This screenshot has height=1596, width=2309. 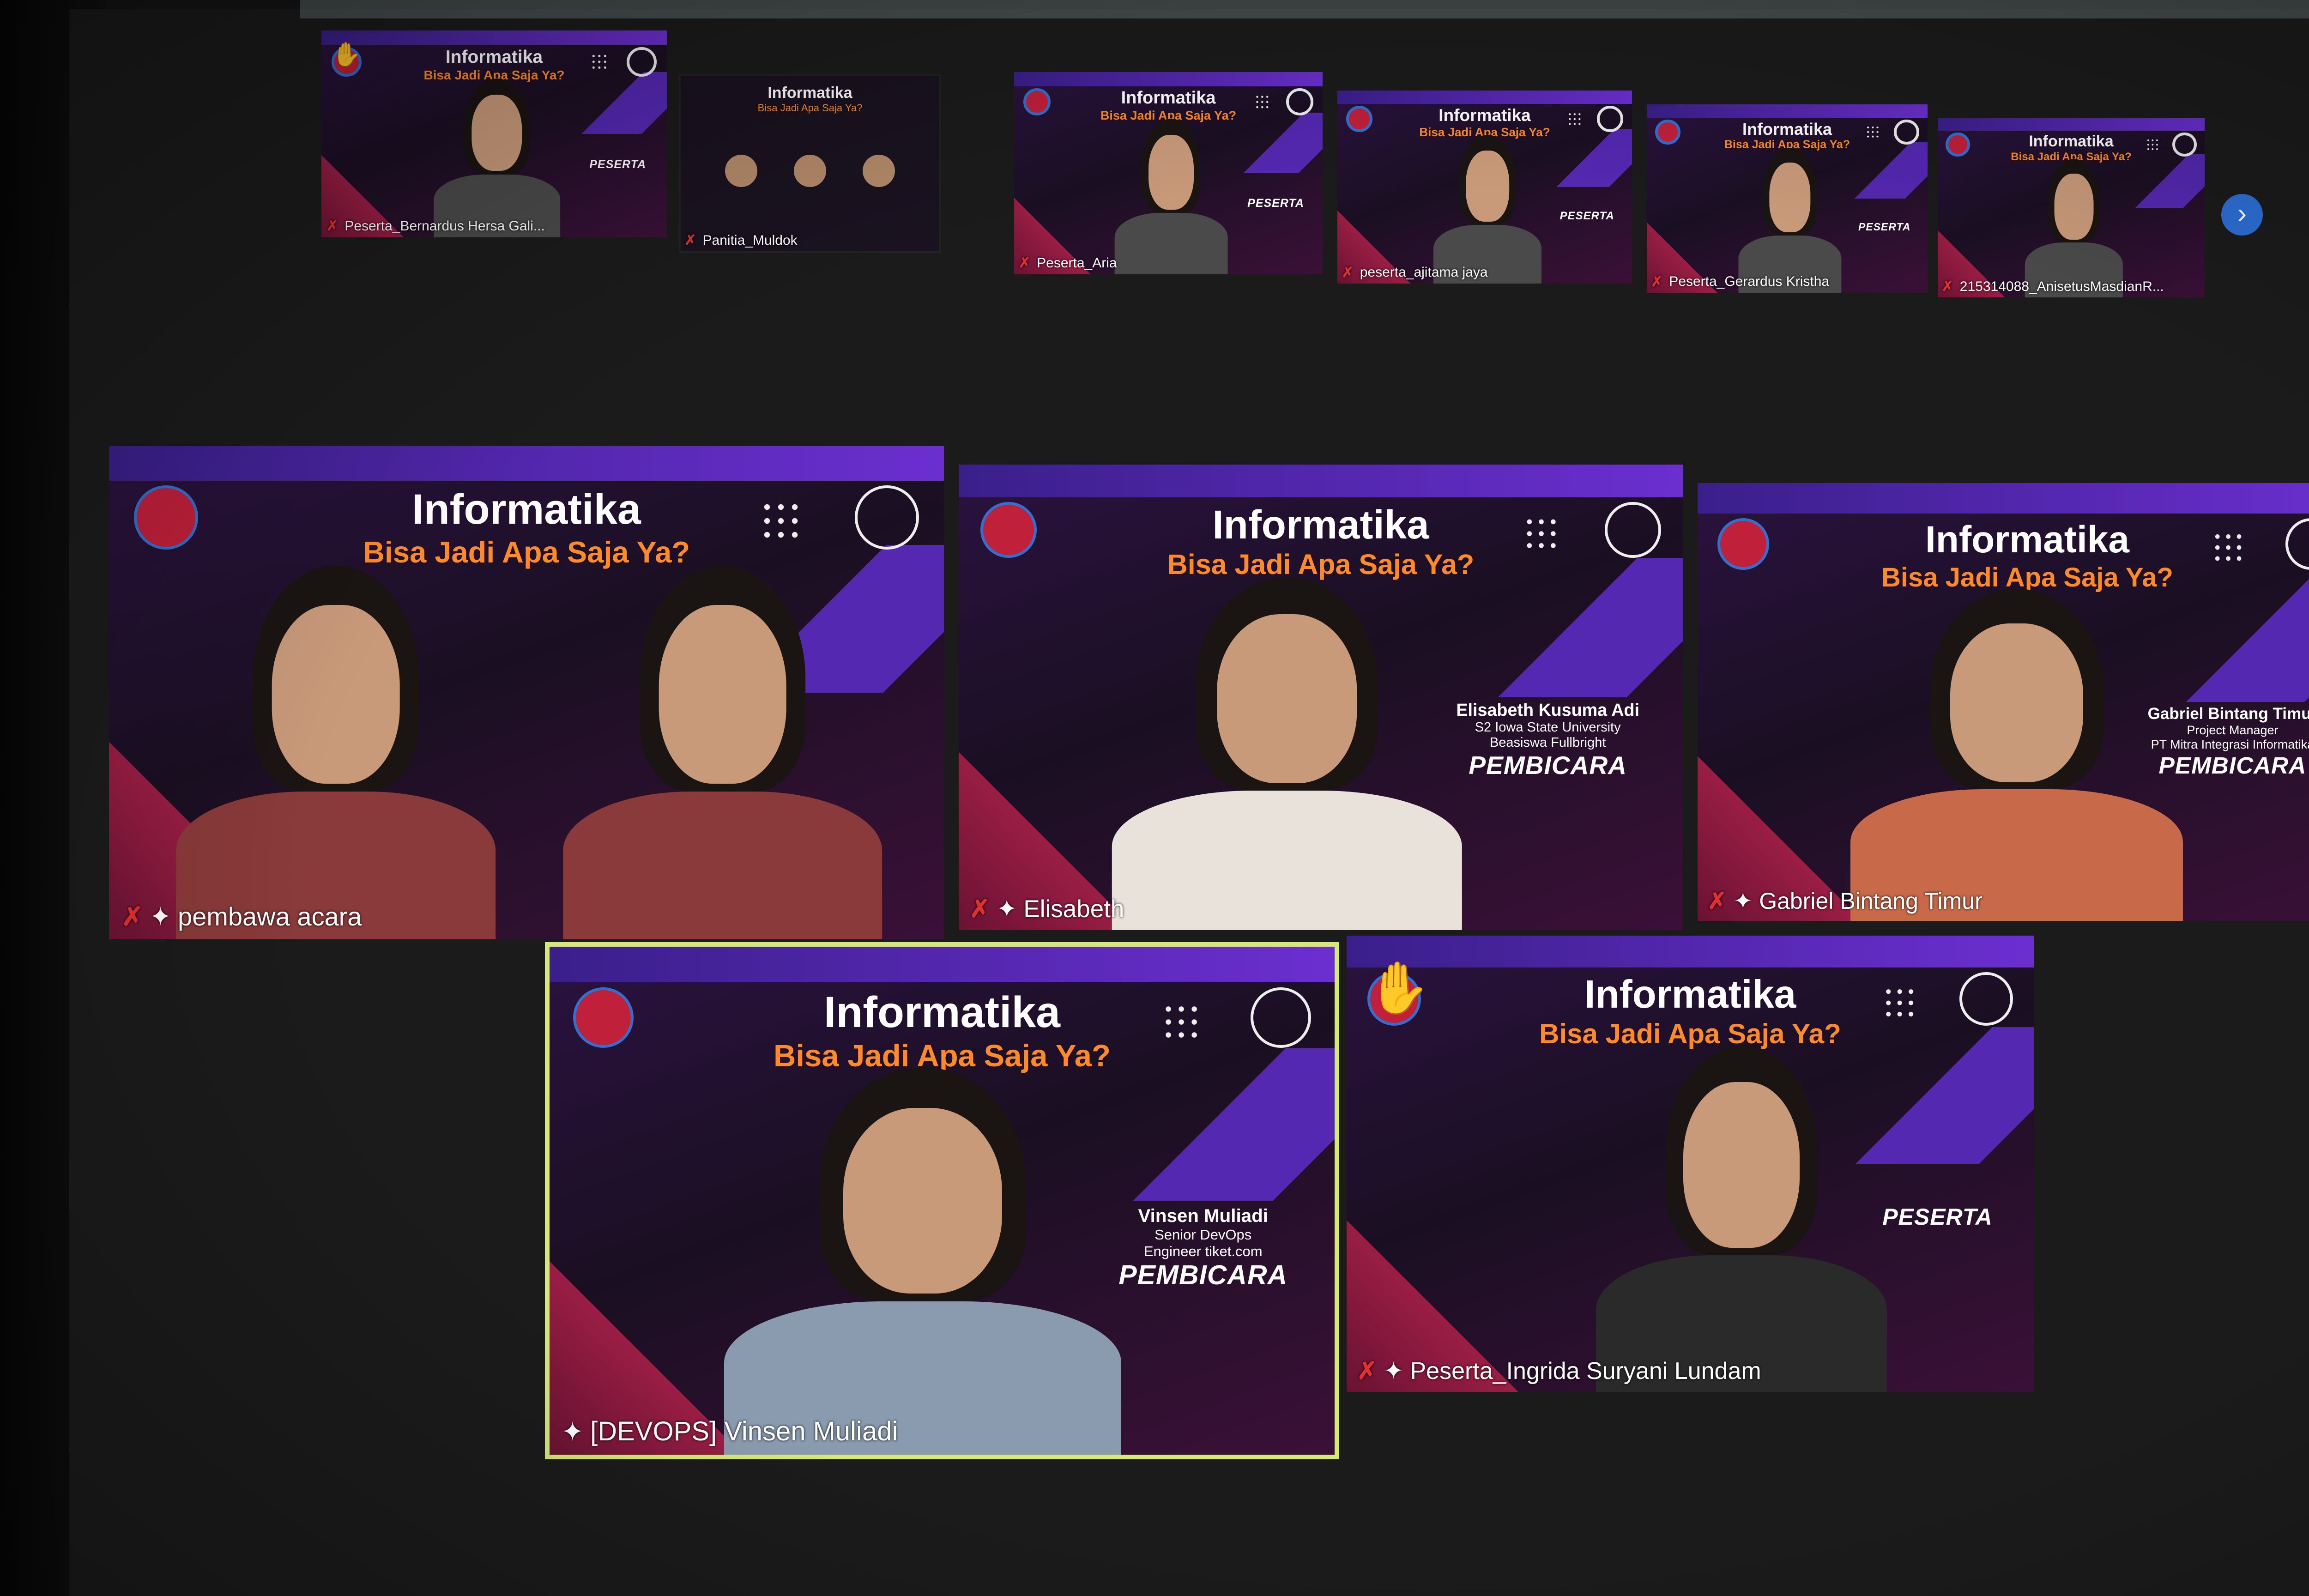 What do you see at coordinates (1203, 1235) in the screenshot?
I see `speaker-affiliation: Senior DevOps` at bounding box center [1203, 1235].